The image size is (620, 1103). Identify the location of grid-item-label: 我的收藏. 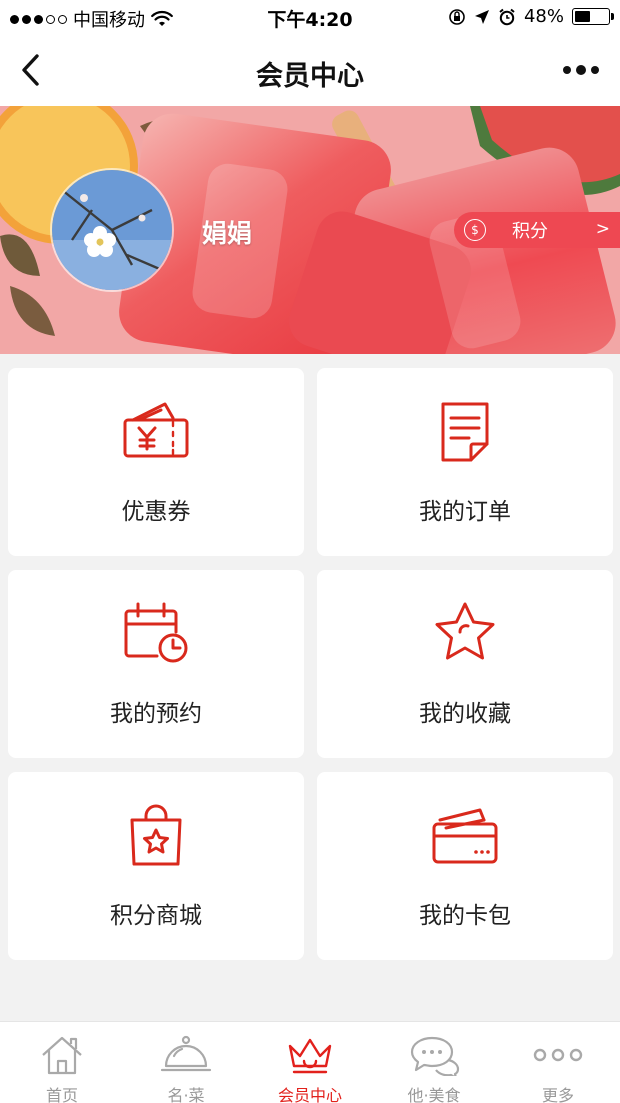
(465, 714).